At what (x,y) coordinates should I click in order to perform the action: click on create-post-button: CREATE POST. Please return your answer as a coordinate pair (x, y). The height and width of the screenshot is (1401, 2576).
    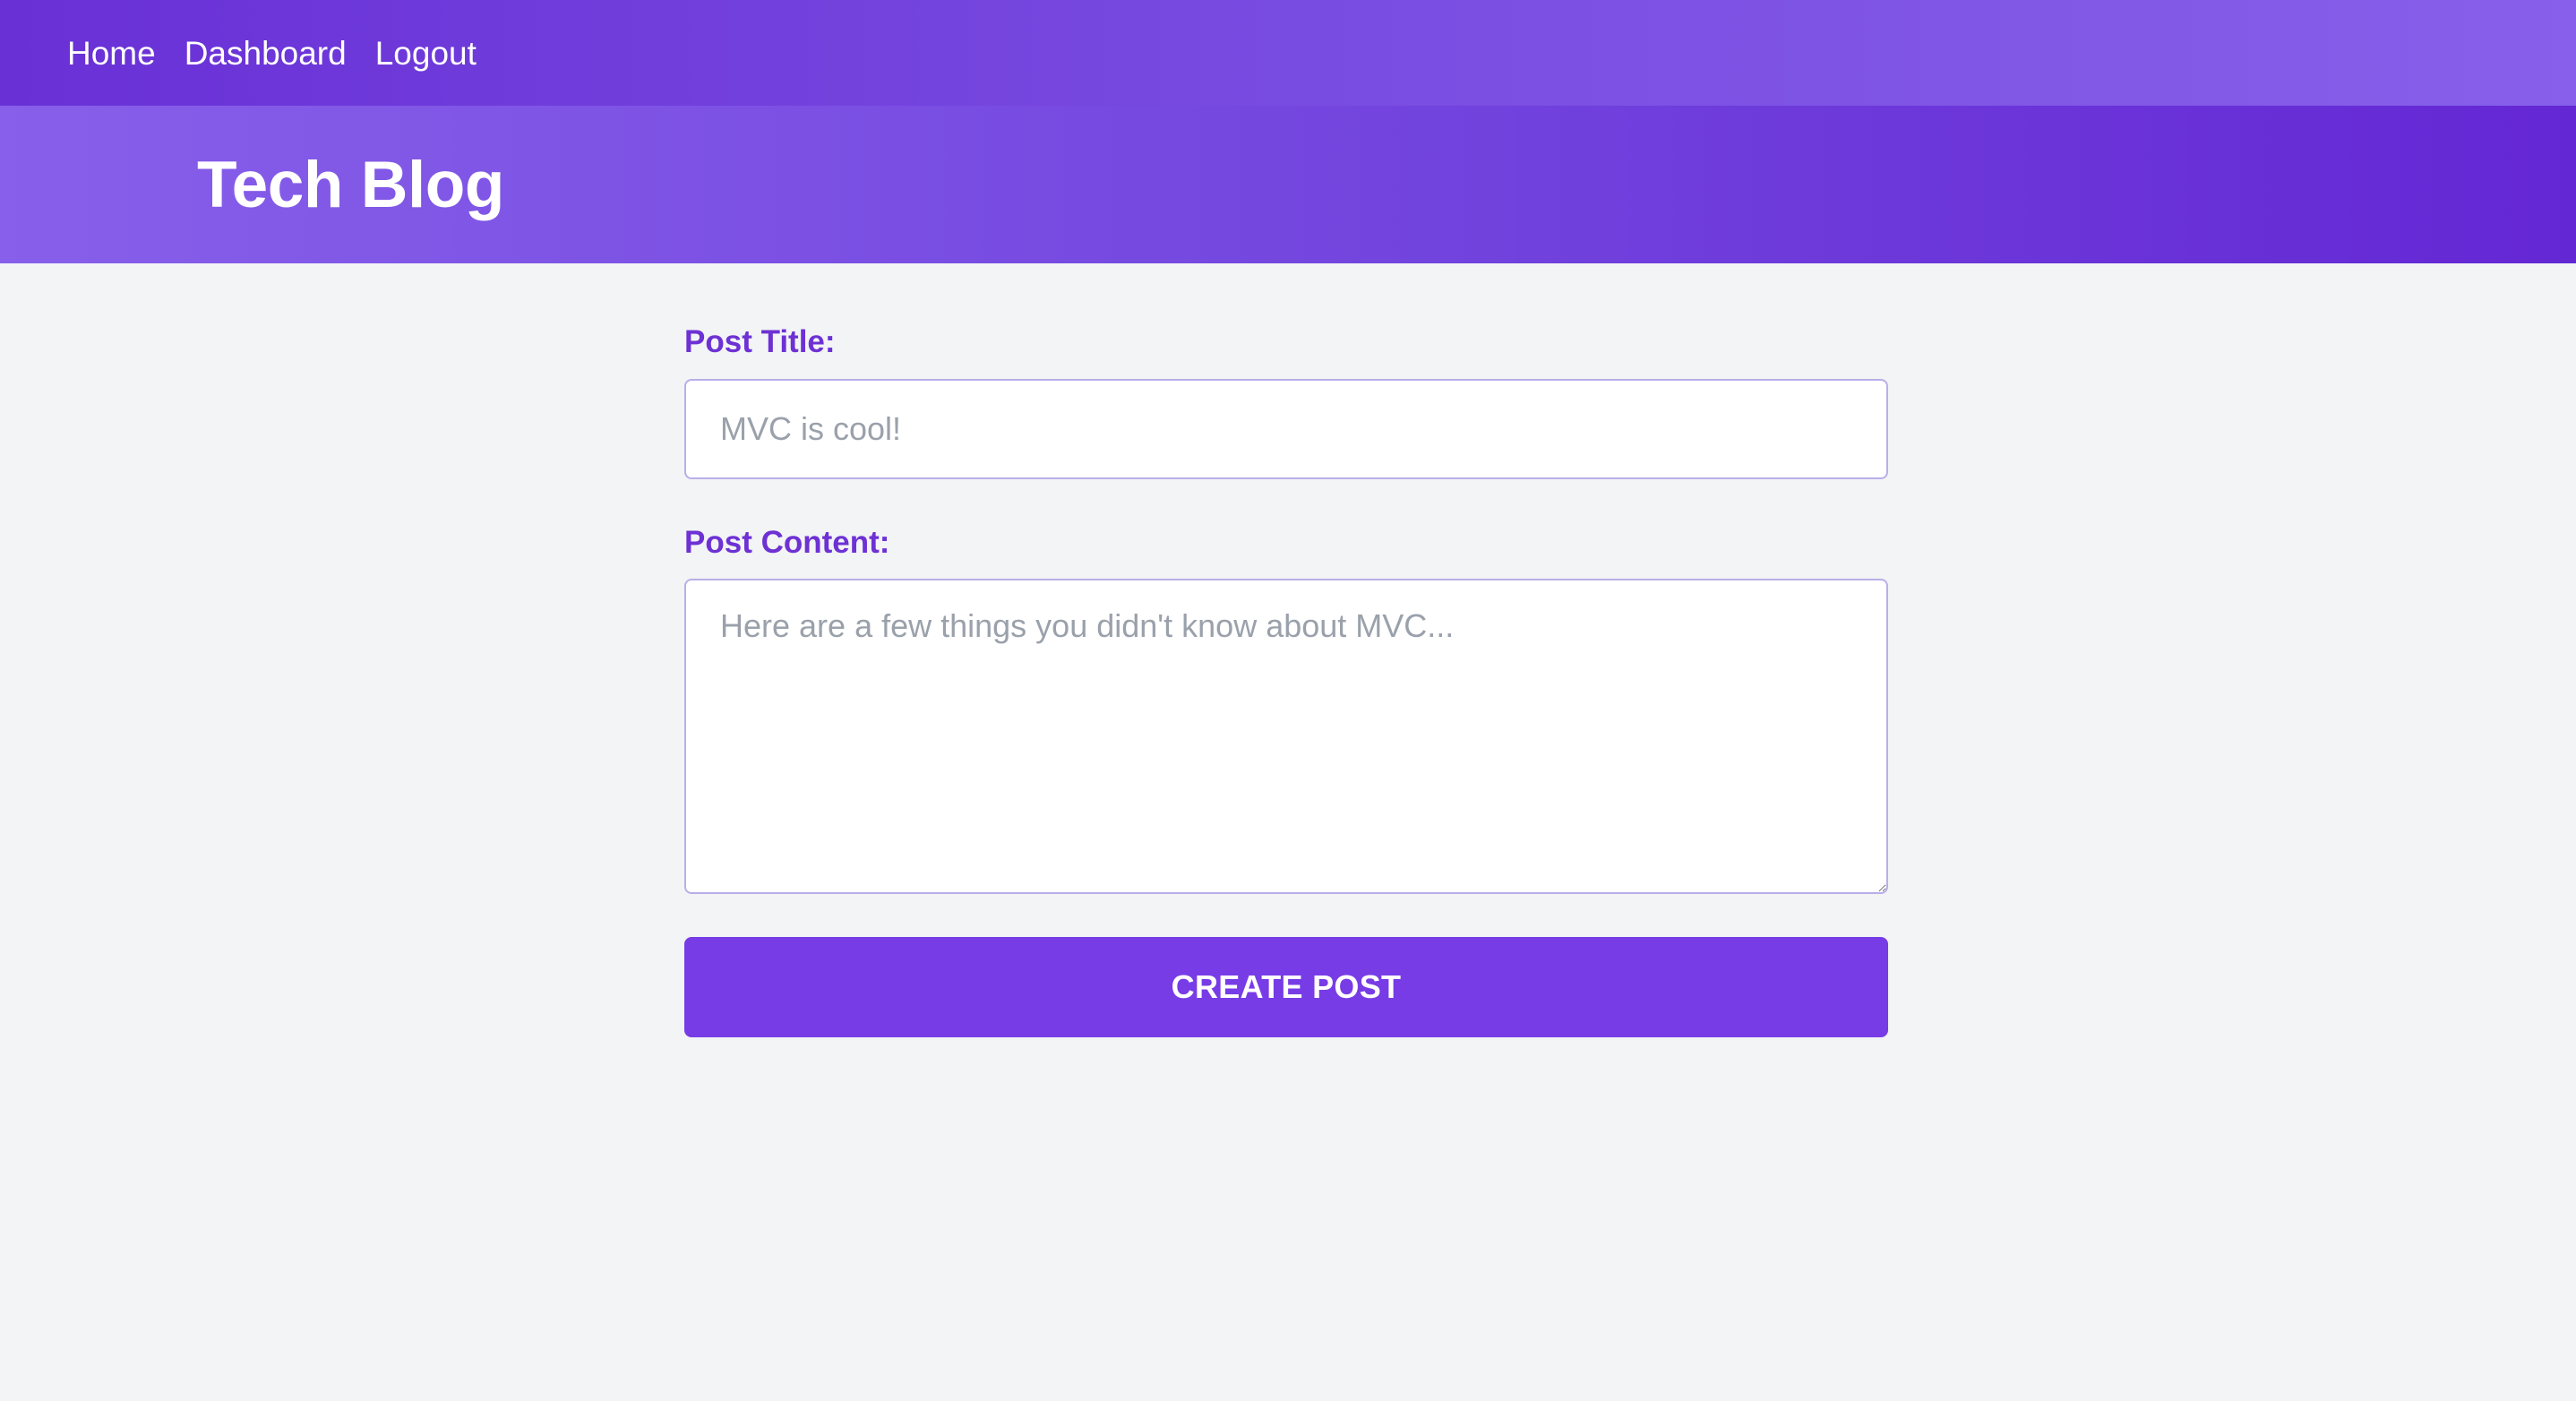
    Looking at the image, I should click on (1286, 987).